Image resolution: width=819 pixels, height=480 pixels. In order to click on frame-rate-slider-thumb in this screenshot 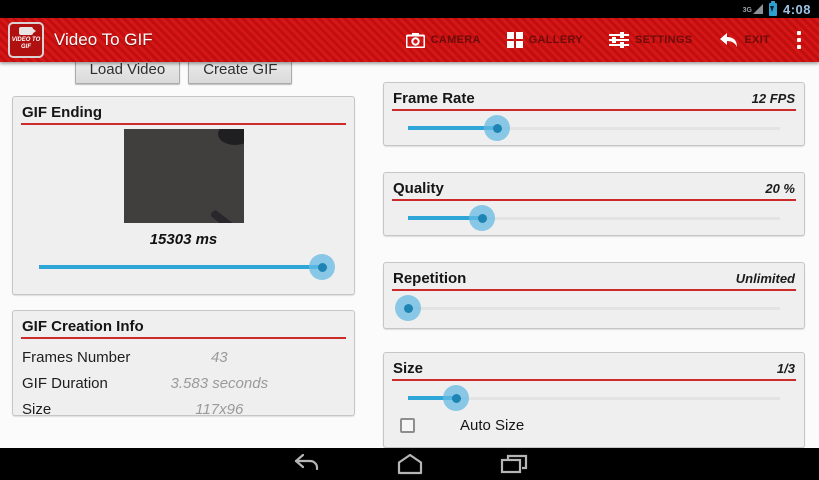, I will do `click(497, 128)`.